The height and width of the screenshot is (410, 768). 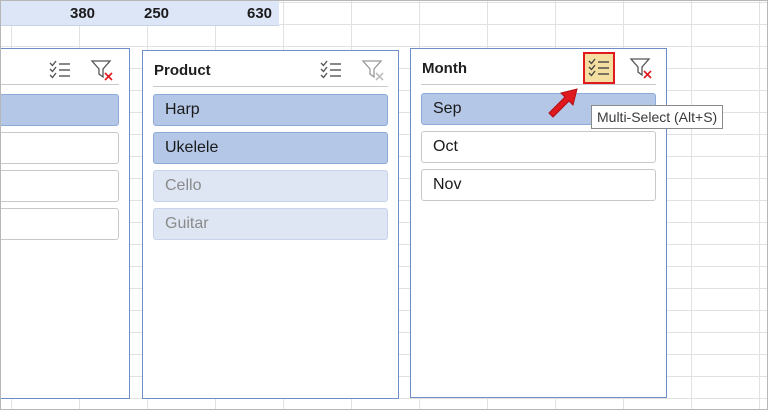 What do you see at coordinates (82, 13) in the screenshot?
I see `cell-value-1: 380` at bounding box center [82, 13].